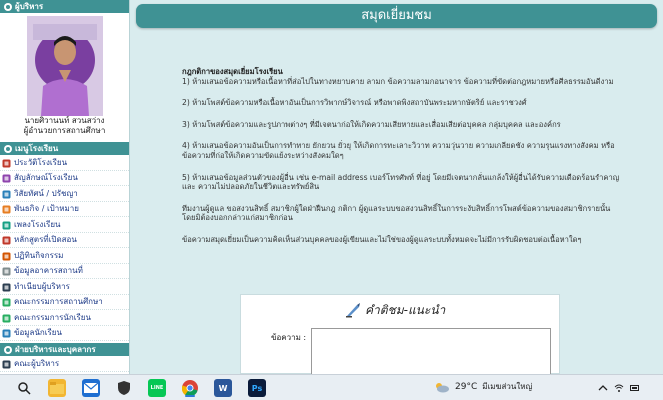  I want to click on word-icon: W, so click(223, 388).